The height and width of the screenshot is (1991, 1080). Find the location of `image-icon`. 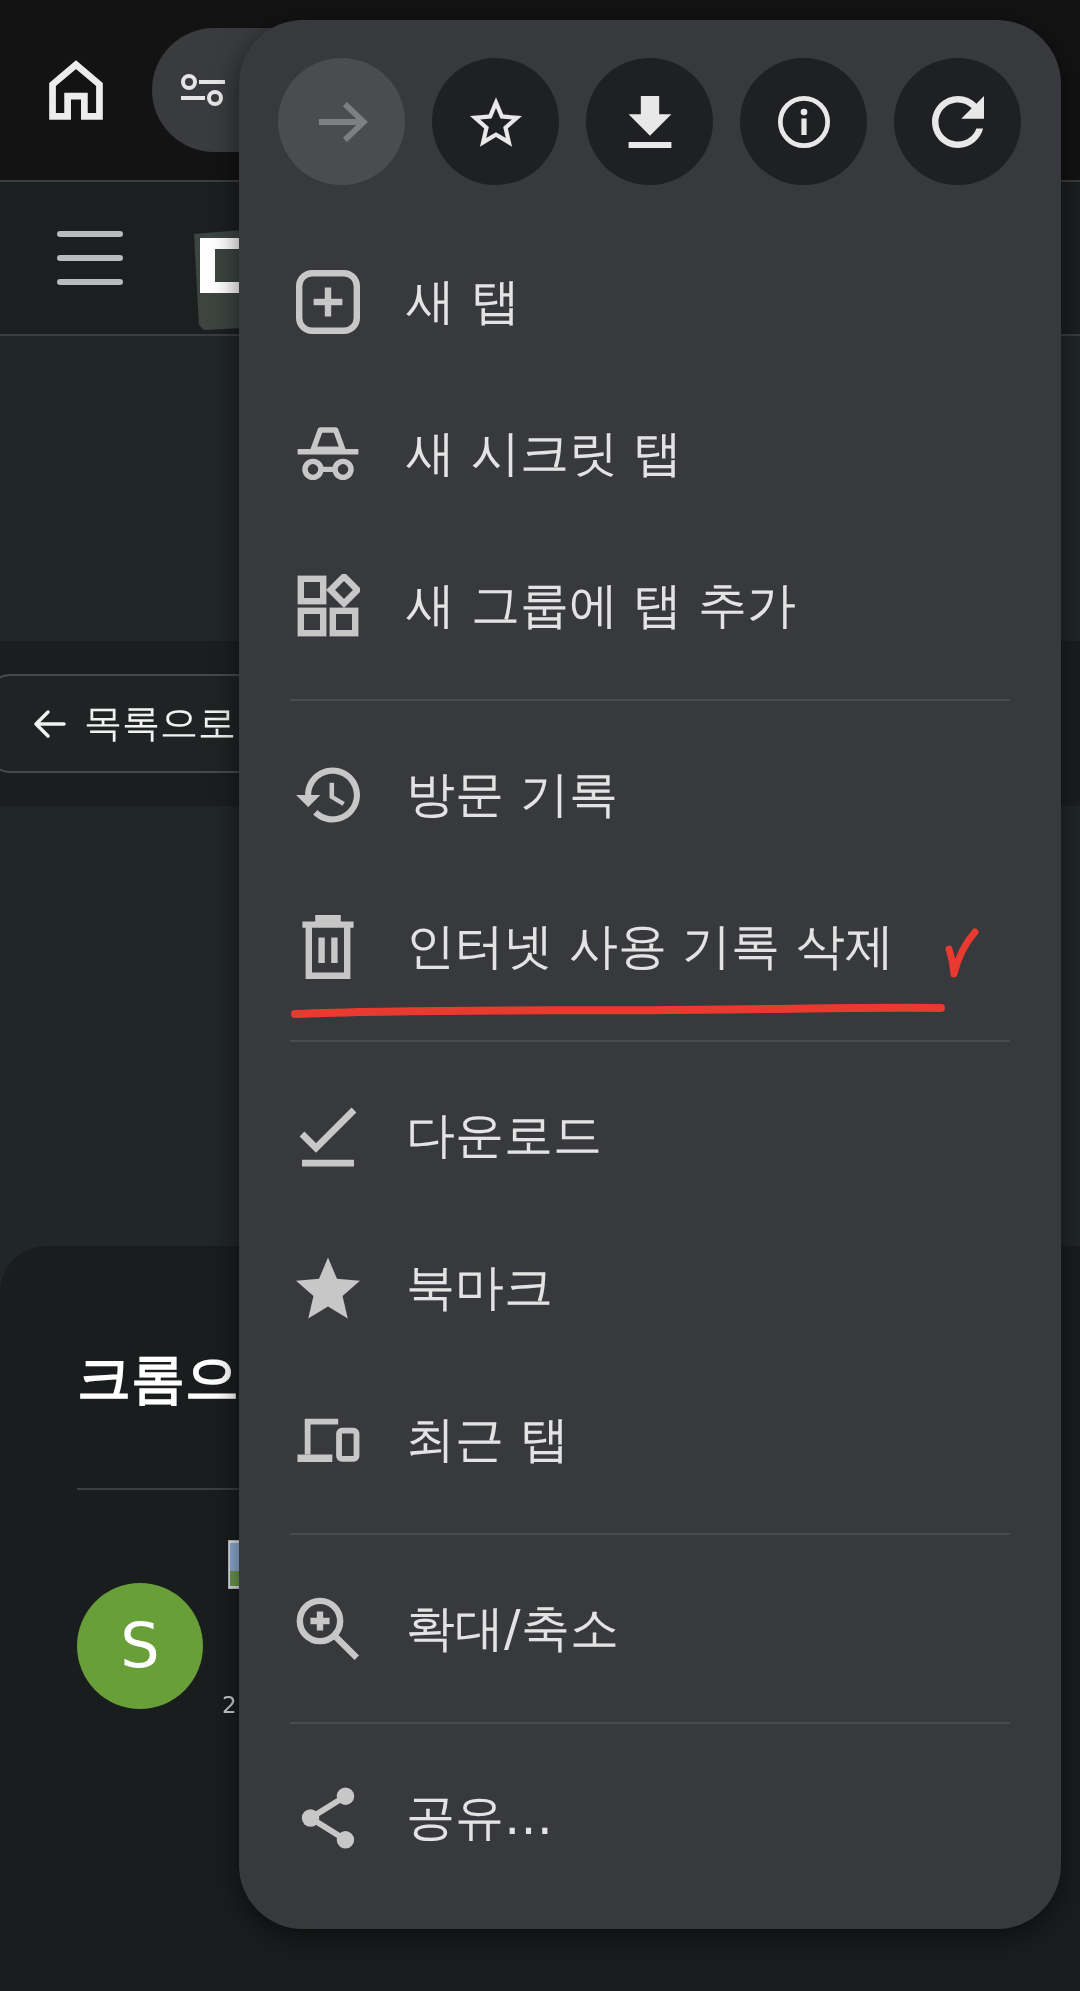

image-icon is located at coordinates (234, 1564).